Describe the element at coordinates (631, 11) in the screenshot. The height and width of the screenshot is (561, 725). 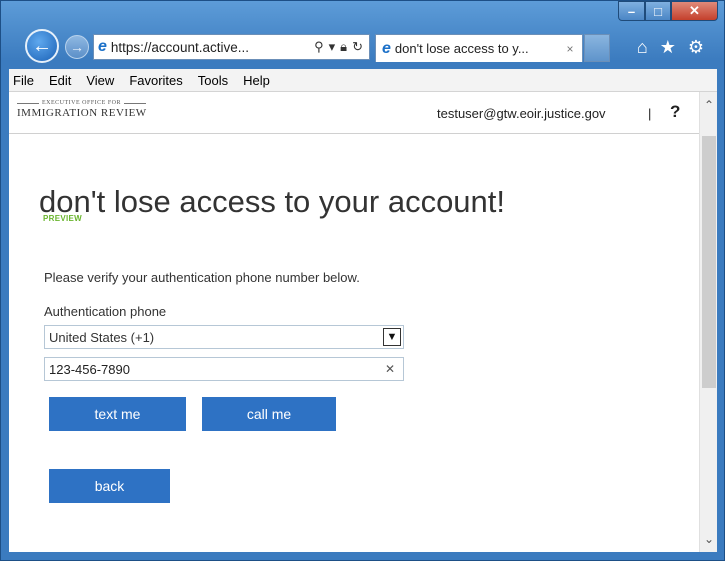
I see `minimize-button: –` at that location.